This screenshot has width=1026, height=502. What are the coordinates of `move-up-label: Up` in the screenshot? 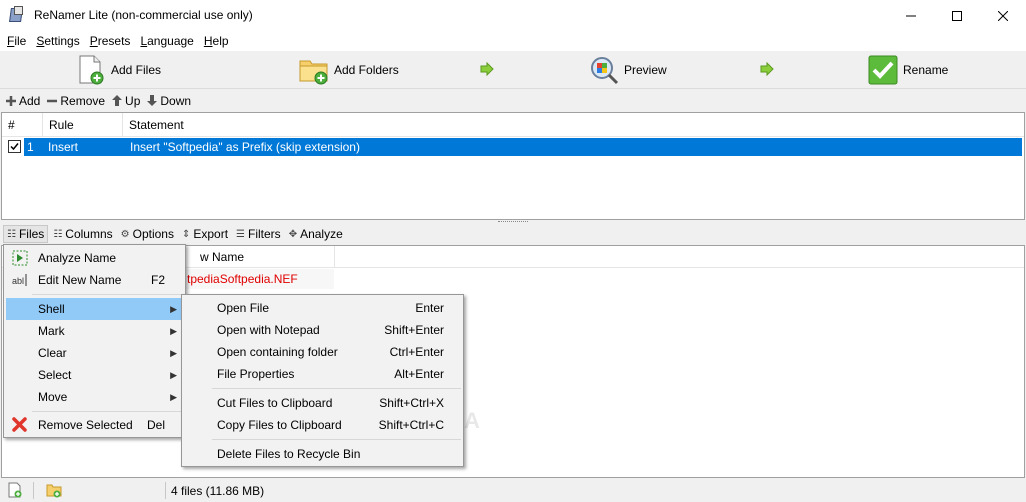 It's located at (133, 100).